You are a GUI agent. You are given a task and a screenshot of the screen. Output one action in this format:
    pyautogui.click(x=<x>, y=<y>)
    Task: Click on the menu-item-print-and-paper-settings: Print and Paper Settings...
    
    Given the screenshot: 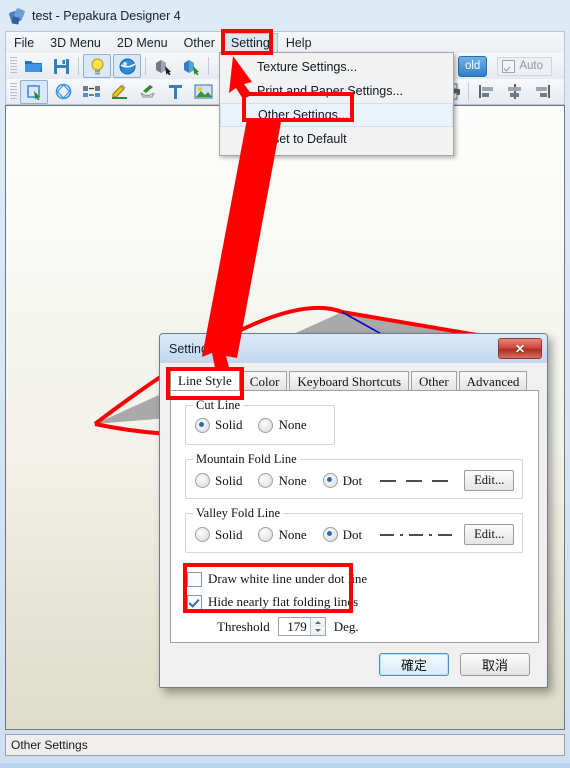 What is the action you would take?
    pyautogui.click(x=336, y=91)
    